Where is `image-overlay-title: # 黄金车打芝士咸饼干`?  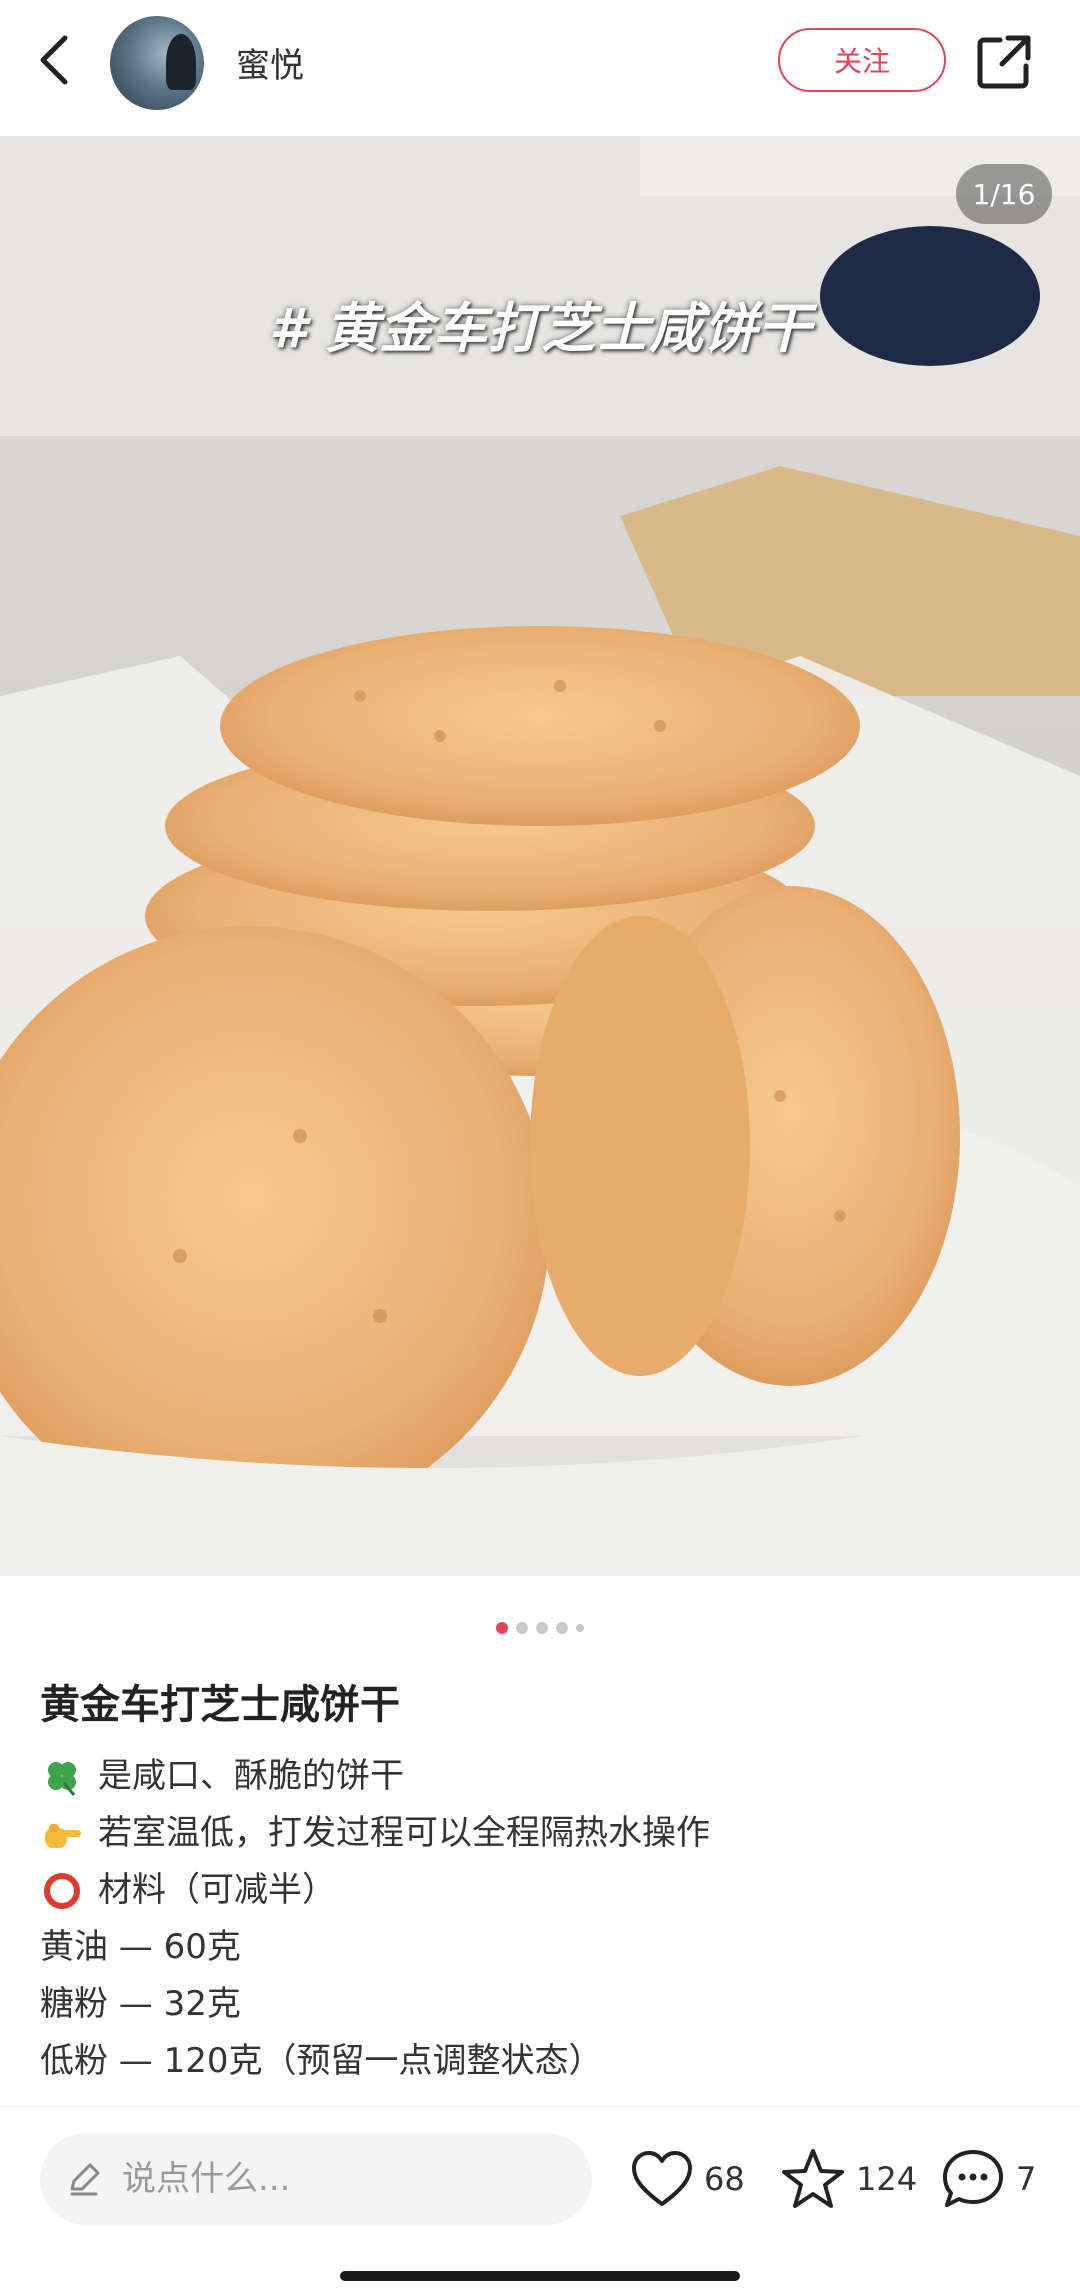
image-overlay-title: # 黄金车打芝士咸饼干 is located at coordinates (540, 328).